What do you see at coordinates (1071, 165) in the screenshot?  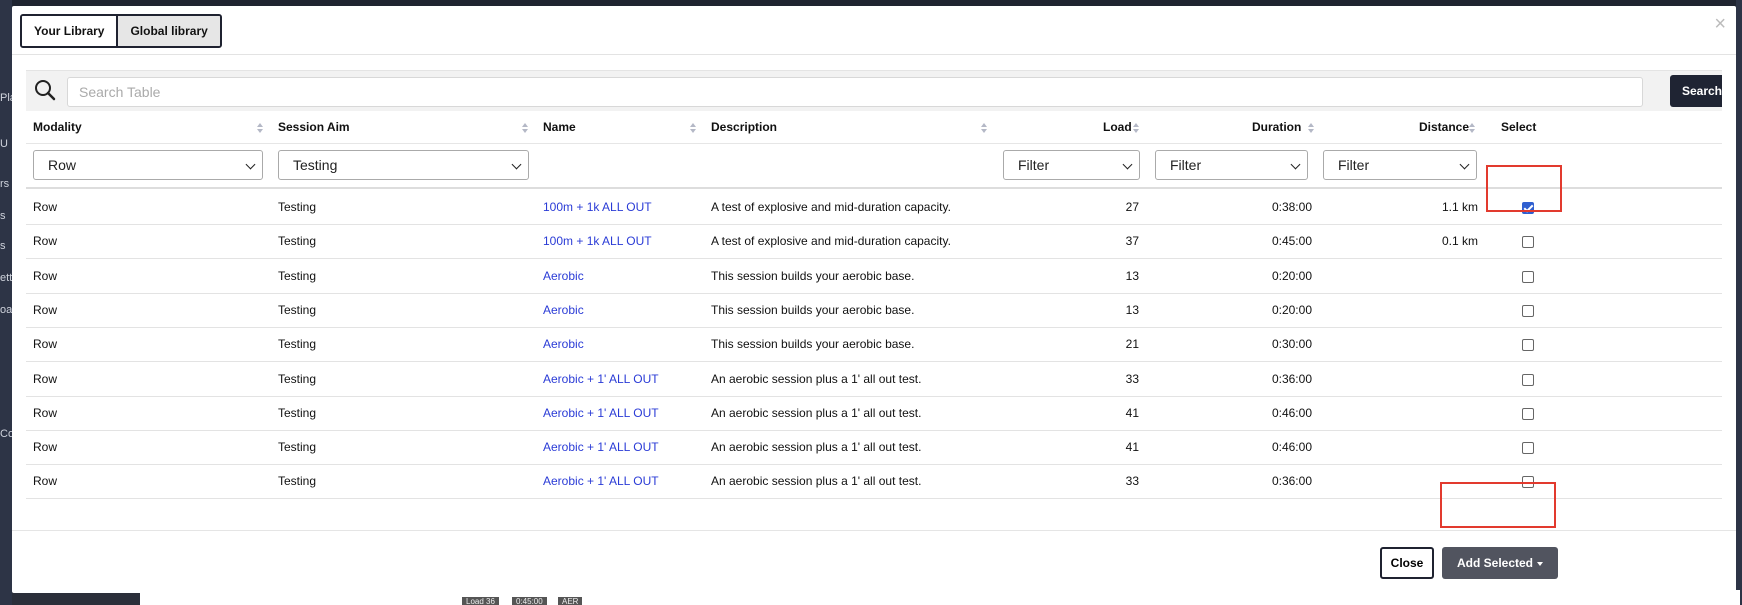 I see `load-filter-select: Filter` at bounding box center [1071, 165].